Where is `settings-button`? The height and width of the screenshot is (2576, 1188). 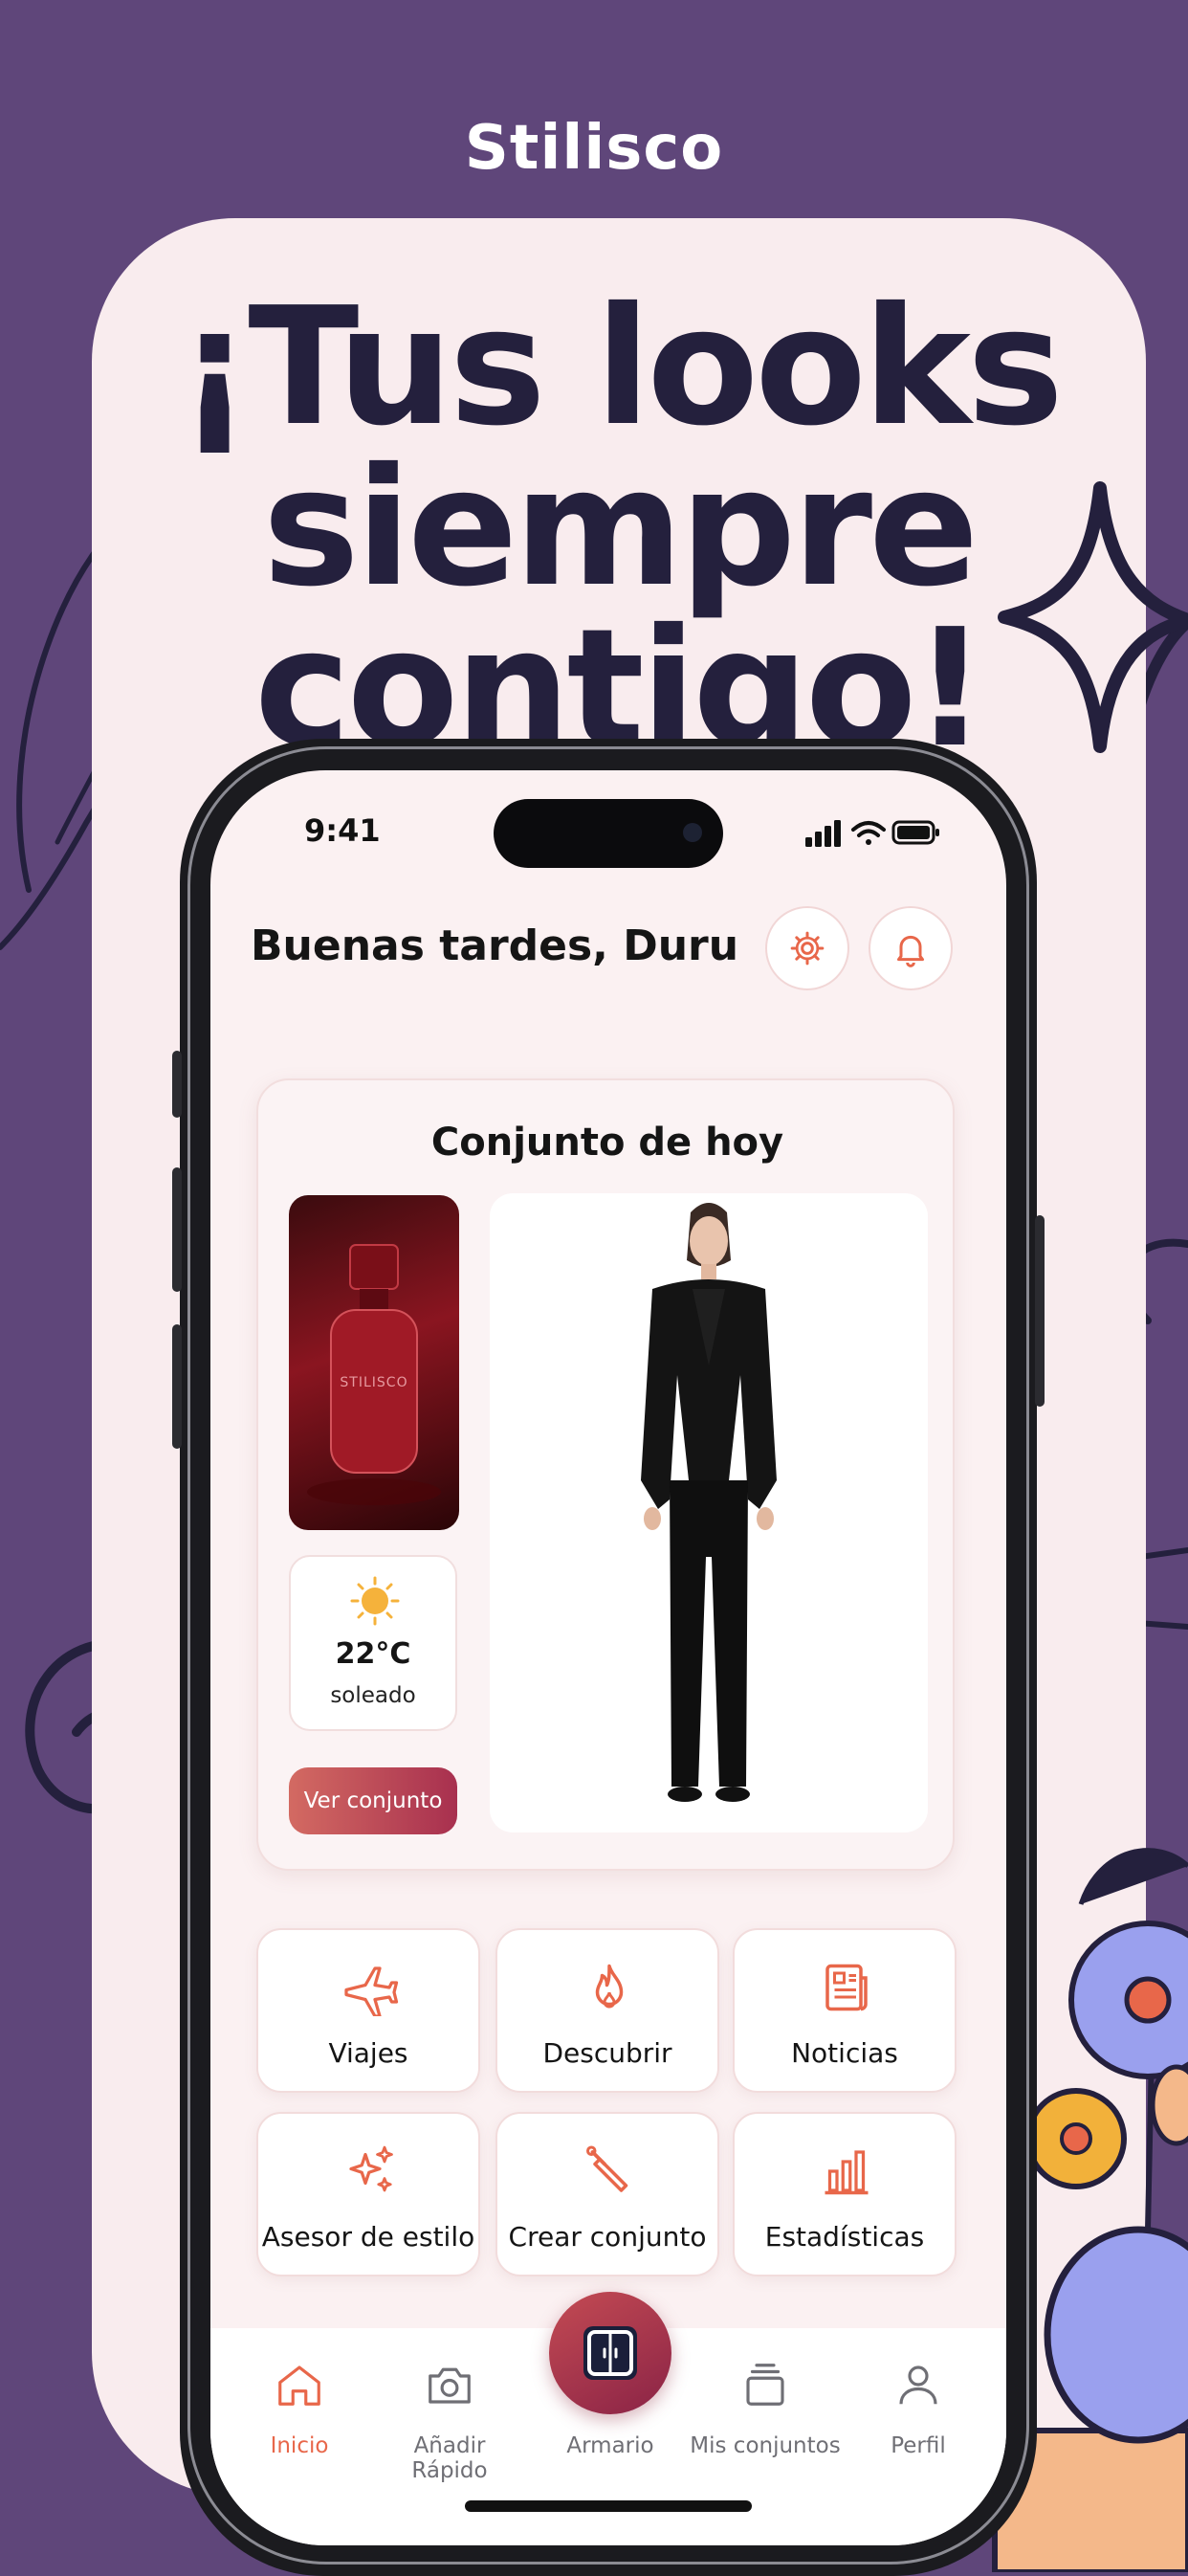 settings-button is located at coordinates (807, 948).